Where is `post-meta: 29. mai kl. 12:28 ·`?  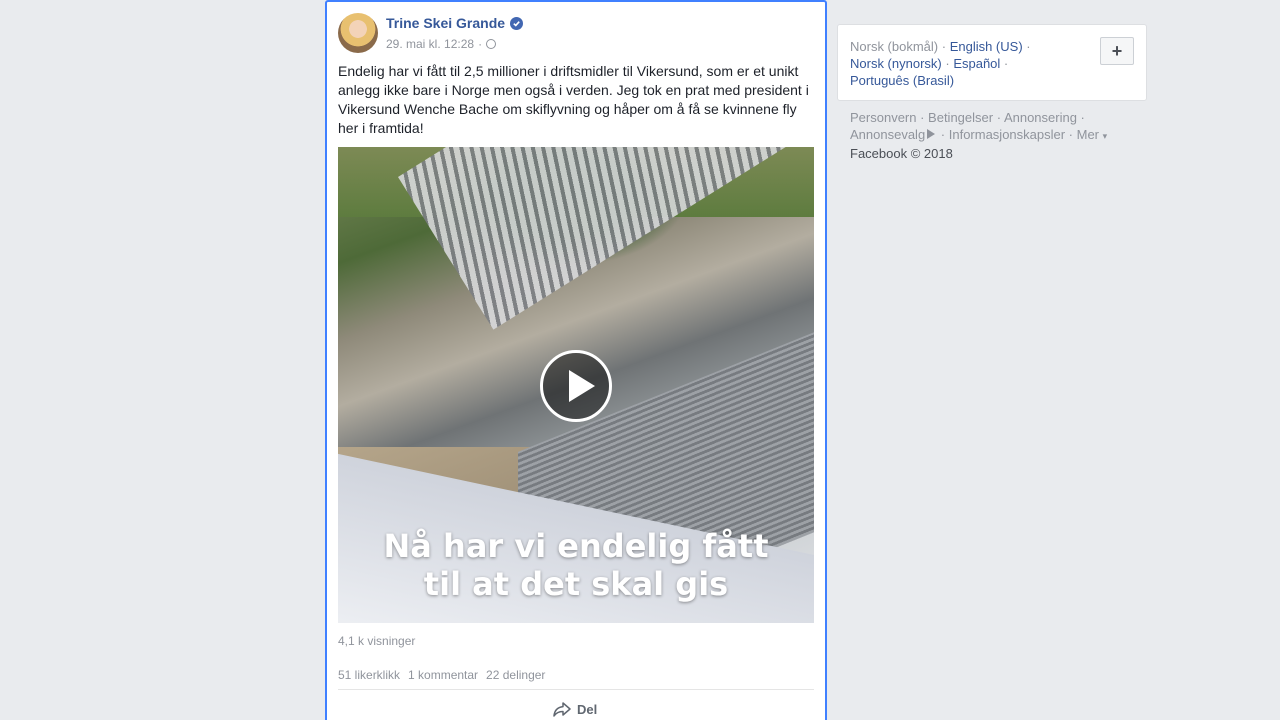
post-meta: 29. mai kl. 12:28 · is located at coordinates (441, 44).